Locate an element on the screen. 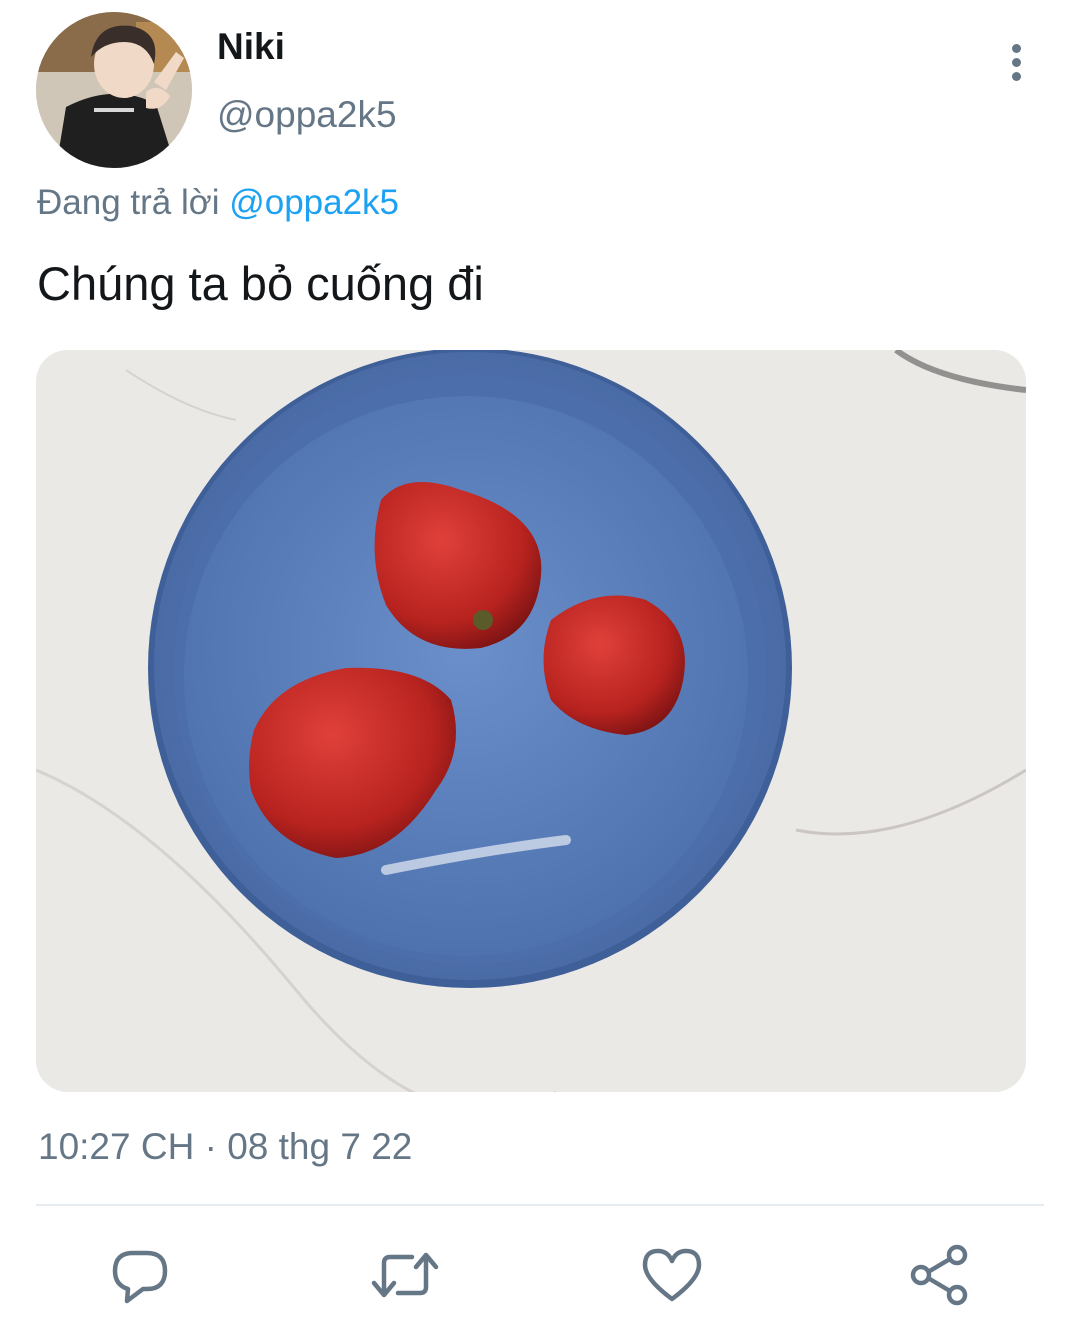 This screenshot has height=1341, width=1079. tweet-text: Chúng ta bỏ cuống đi is located at coordinates (260, 283).